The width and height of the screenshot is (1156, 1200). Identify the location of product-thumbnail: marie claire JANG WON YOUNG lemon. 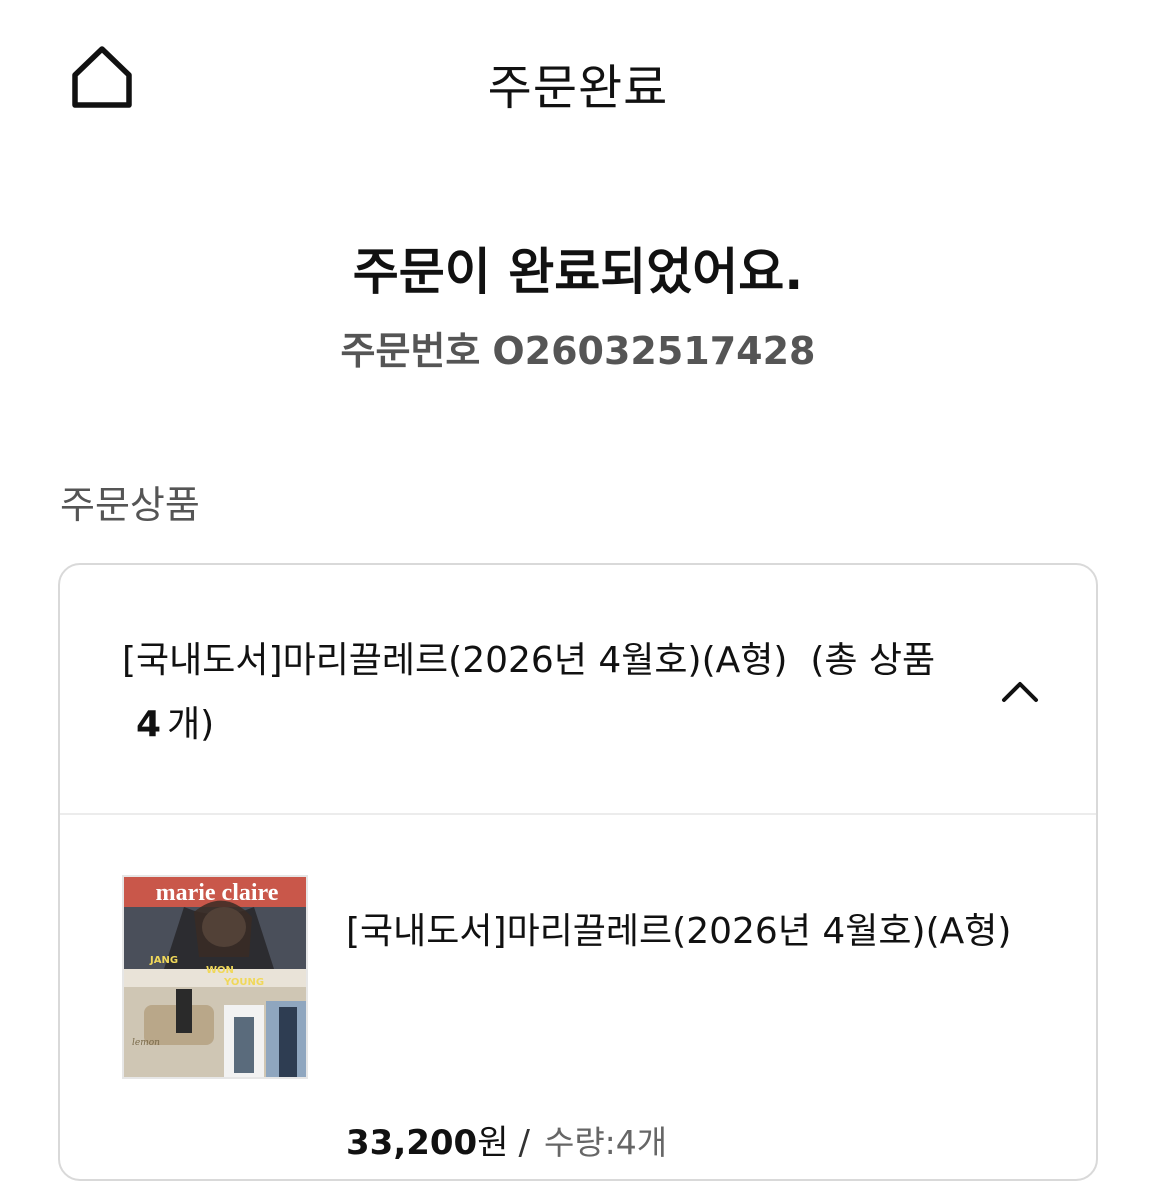
(215, 977).